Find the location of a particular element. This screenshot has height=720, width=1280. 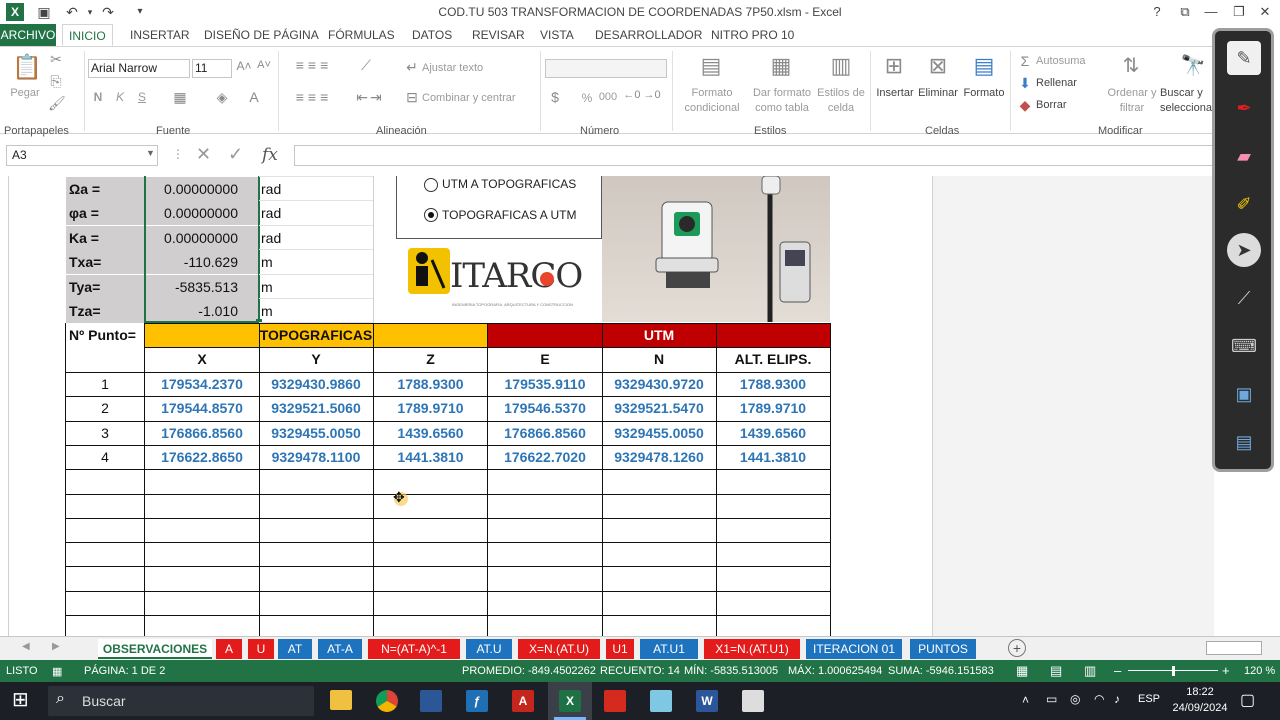

table-cell: 9329478.1260 is located at coordinates (659, 457).